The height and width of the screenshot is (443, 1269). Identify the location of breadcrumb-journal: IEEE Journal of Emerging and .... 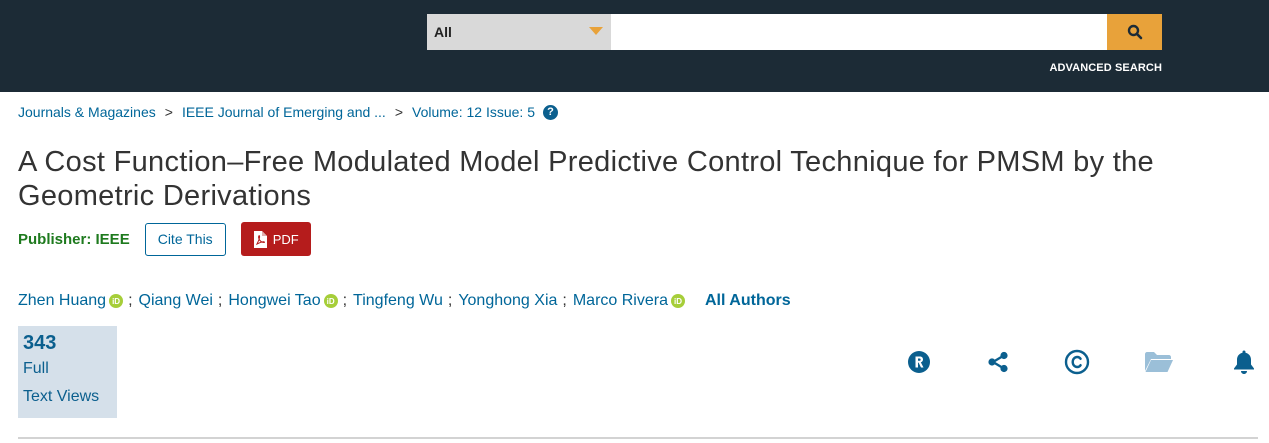
(284, 112).